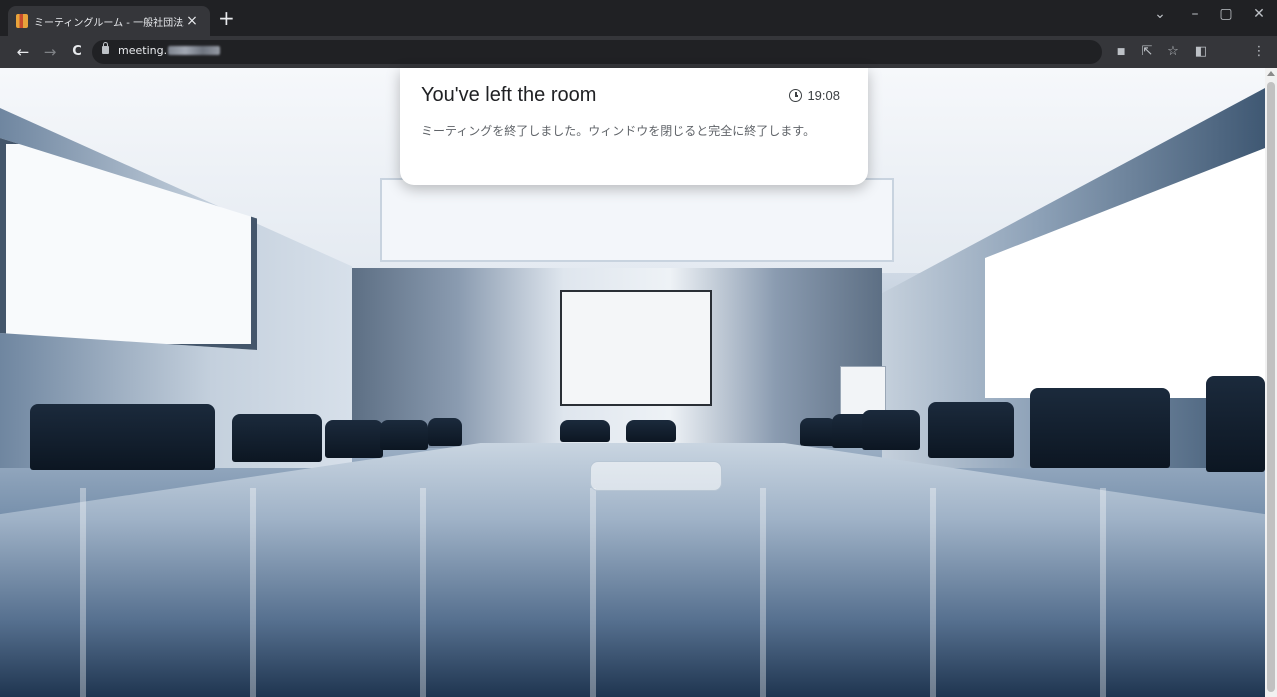 The width and height of the screenshot is (1277, 697). I want to click on notification-title: You've left the room, so click(509, 95).